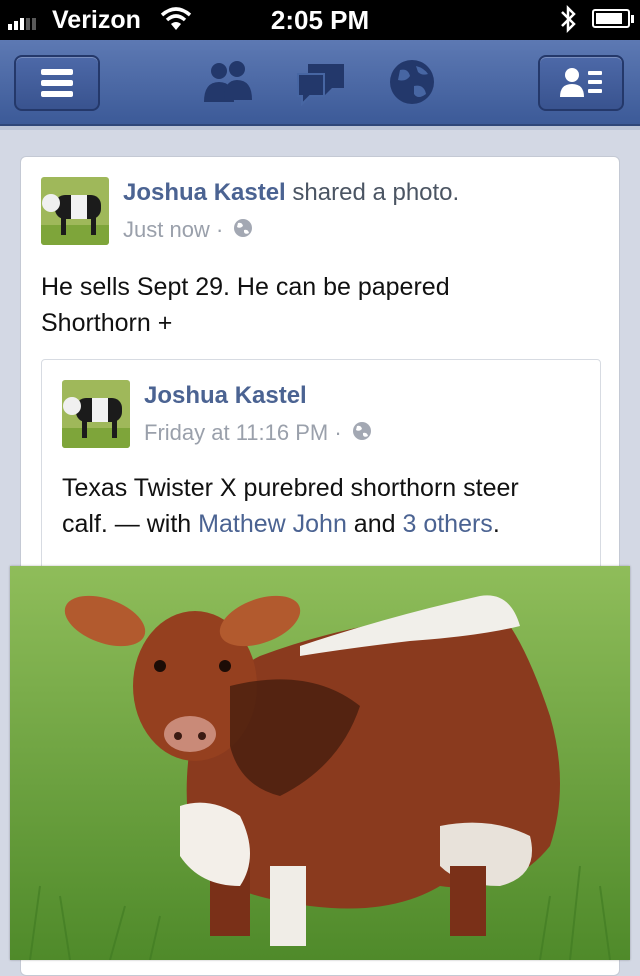  Describe the element at coordinates (372, 192) in the screenshot. I see `post-action-text: shared a photo.` at that location.